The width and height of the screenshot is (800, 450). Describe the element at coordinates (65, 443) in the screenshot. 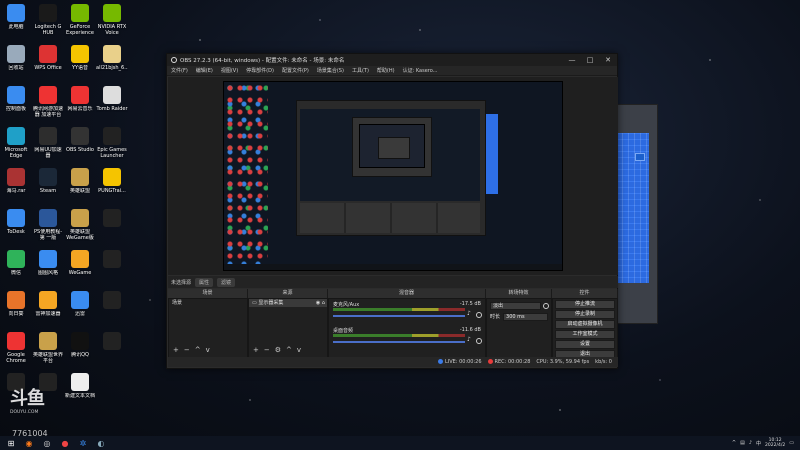

I see `chrome-taskbar-icon: ●` at that location.